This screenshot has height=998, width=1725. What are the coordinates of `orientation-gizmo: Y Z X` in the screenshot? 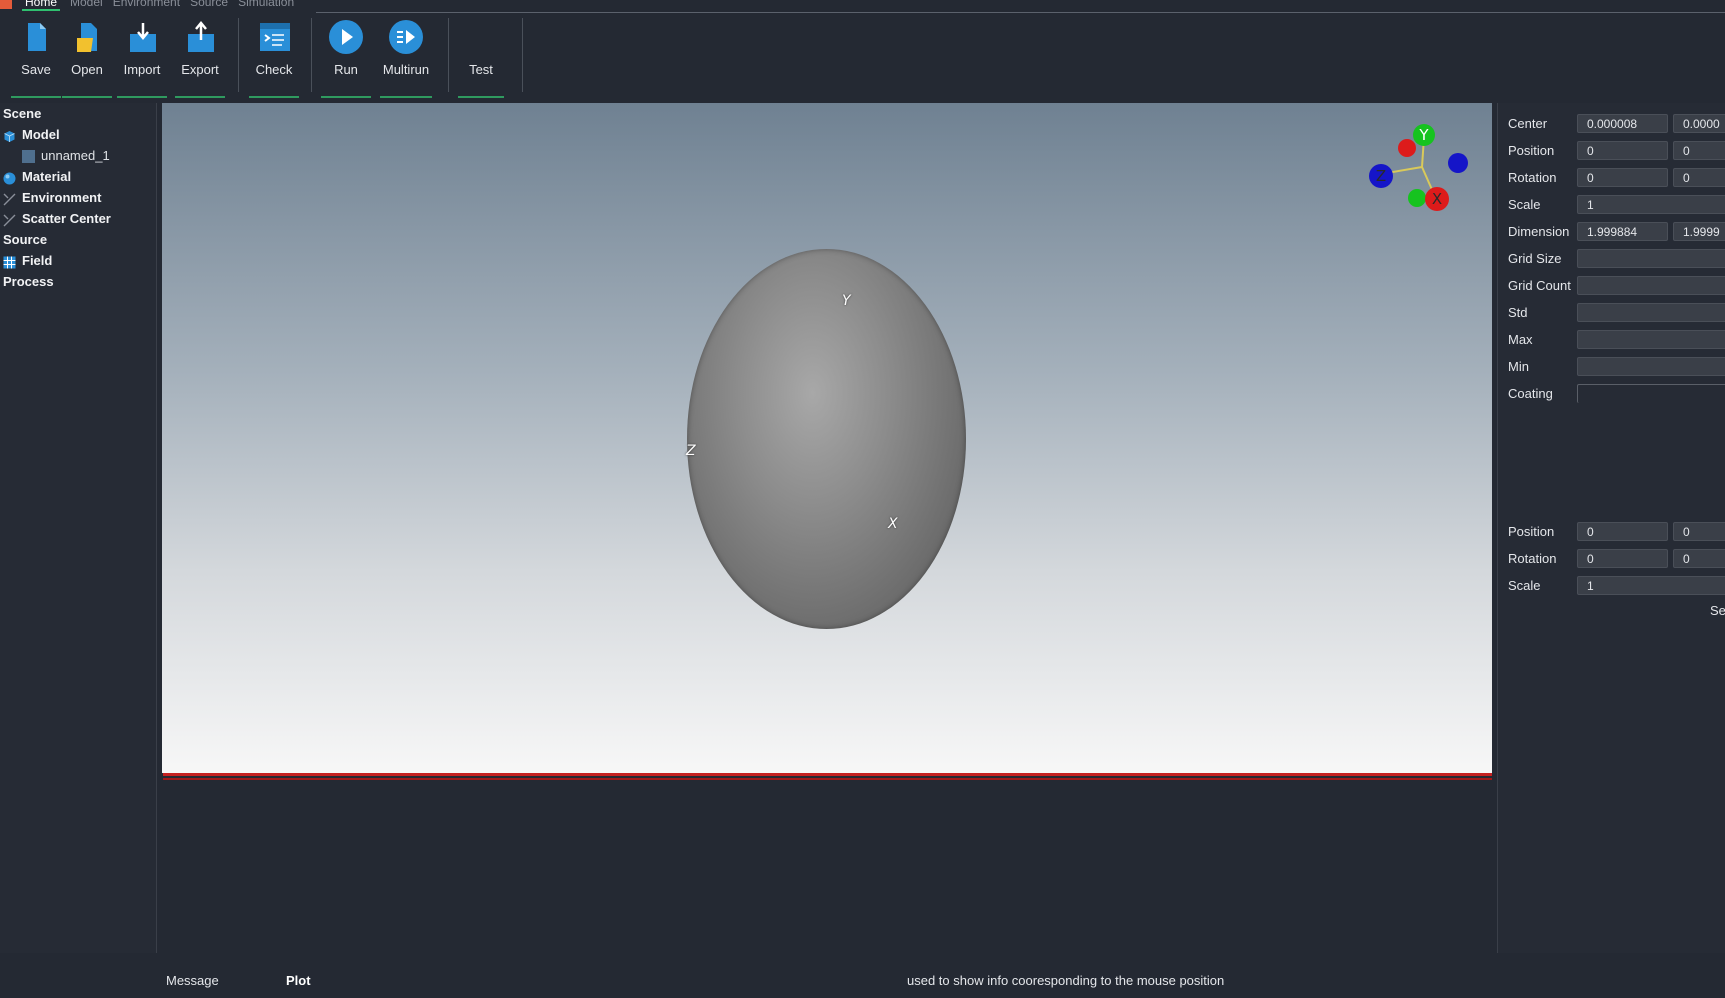 It's located at (1422, 167).